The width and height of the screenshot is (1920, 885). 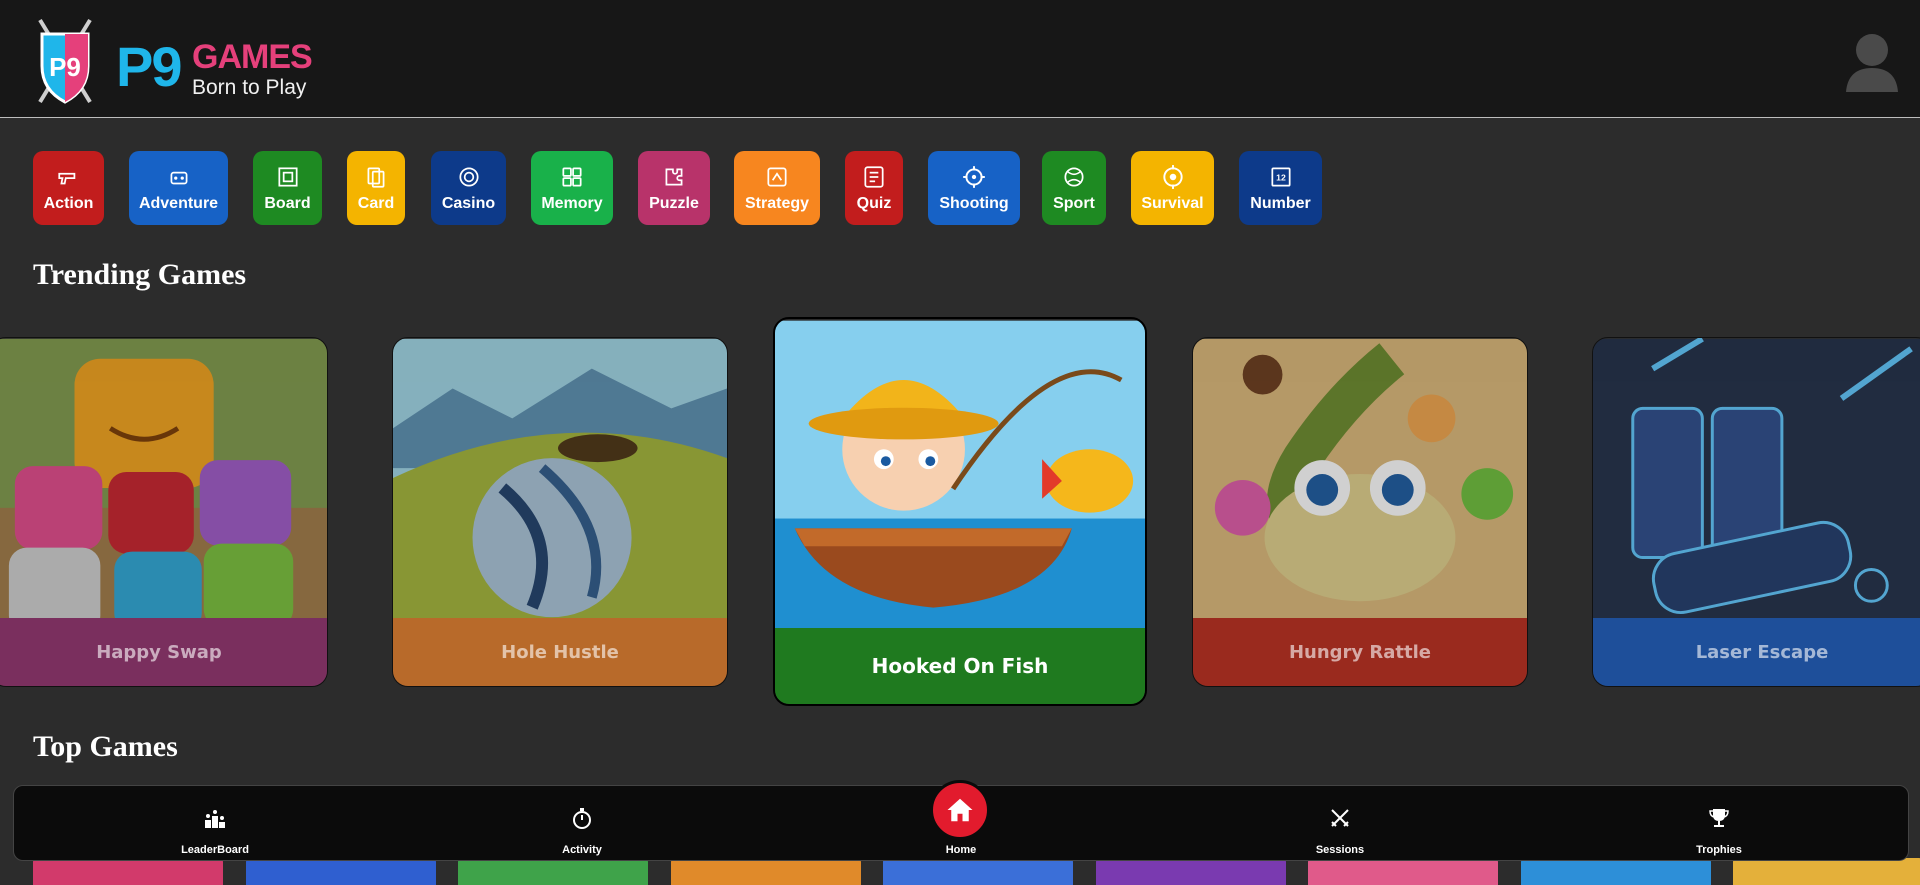 What do you see at coordinates (68, 188) in the screenshot?
I see `category-action: Action` at bounding box center [68, 188].